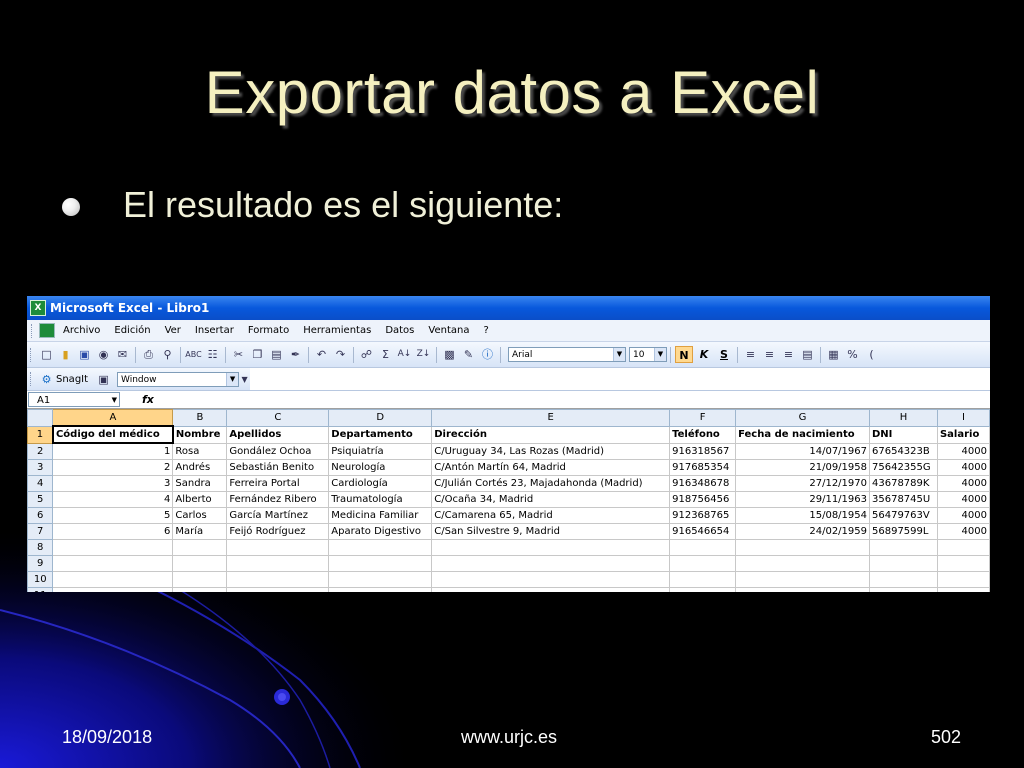 The height and width of the screenshot is (768, 1024). Describe the element at coordinates (404, 354) in the screenshot. I see `sort-ascending-icon: A↓` at that location.